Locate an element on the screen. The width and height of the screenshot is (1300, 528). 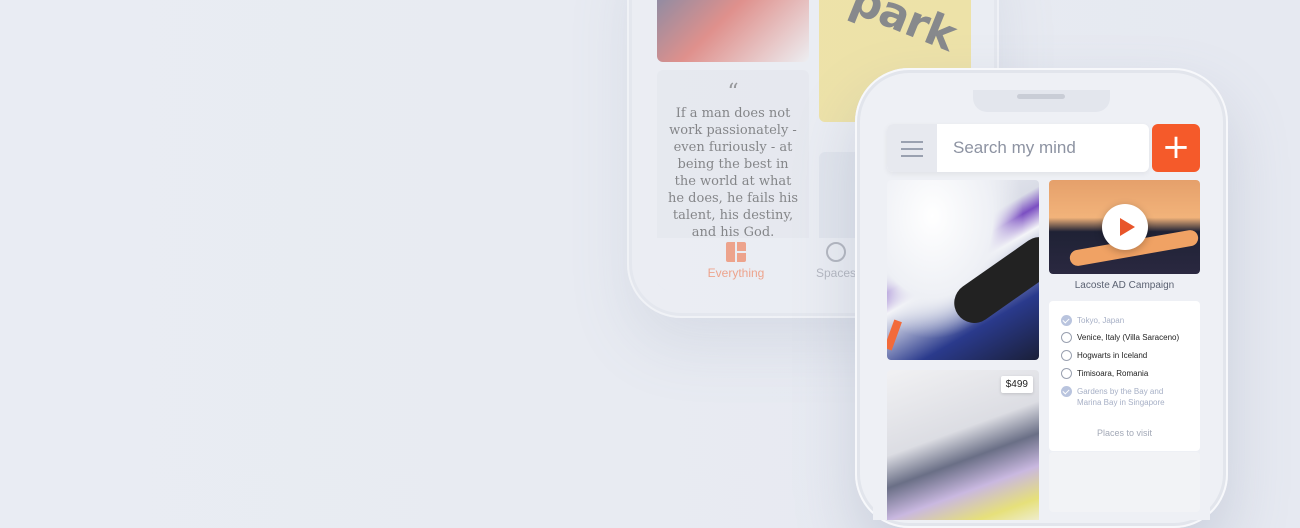
search-bar is located at coordinates (1018, 148).